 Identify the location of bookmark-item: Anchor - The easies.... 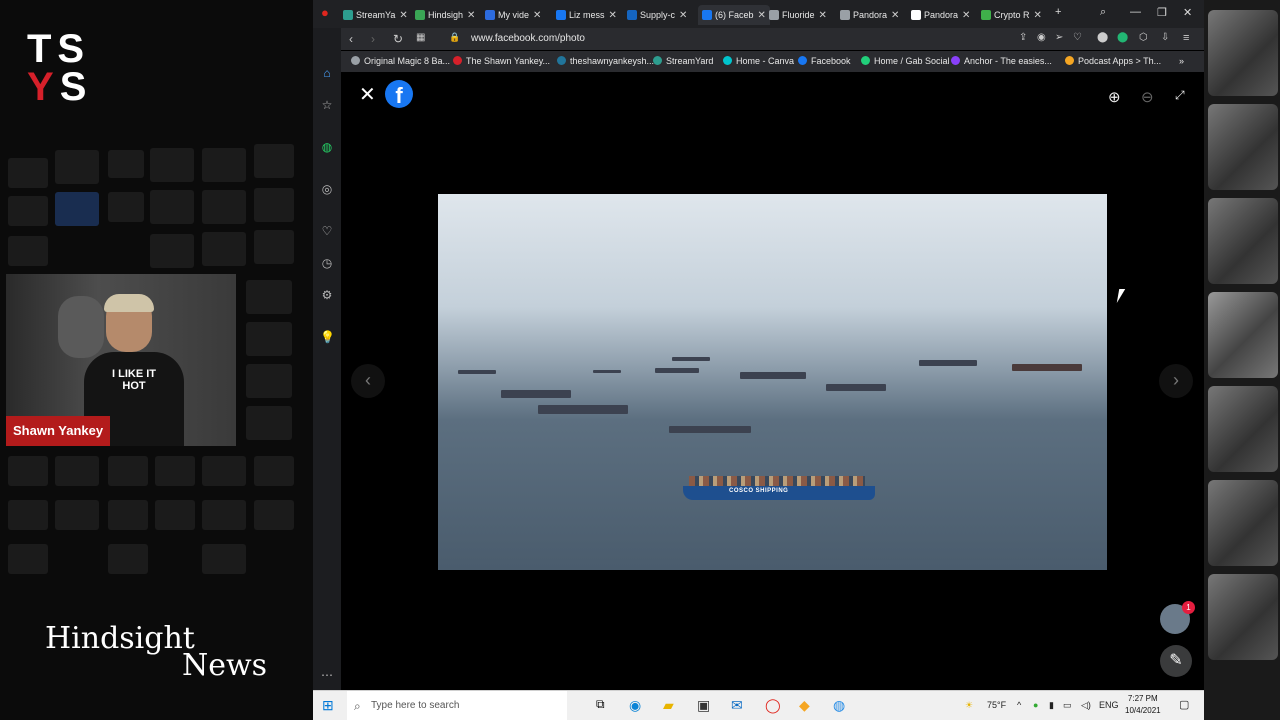
(1001, 61).